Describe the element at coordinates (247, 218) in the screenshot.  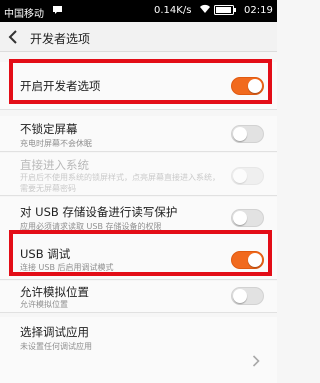
I see `usb-storage-protection-toggle` at that location.